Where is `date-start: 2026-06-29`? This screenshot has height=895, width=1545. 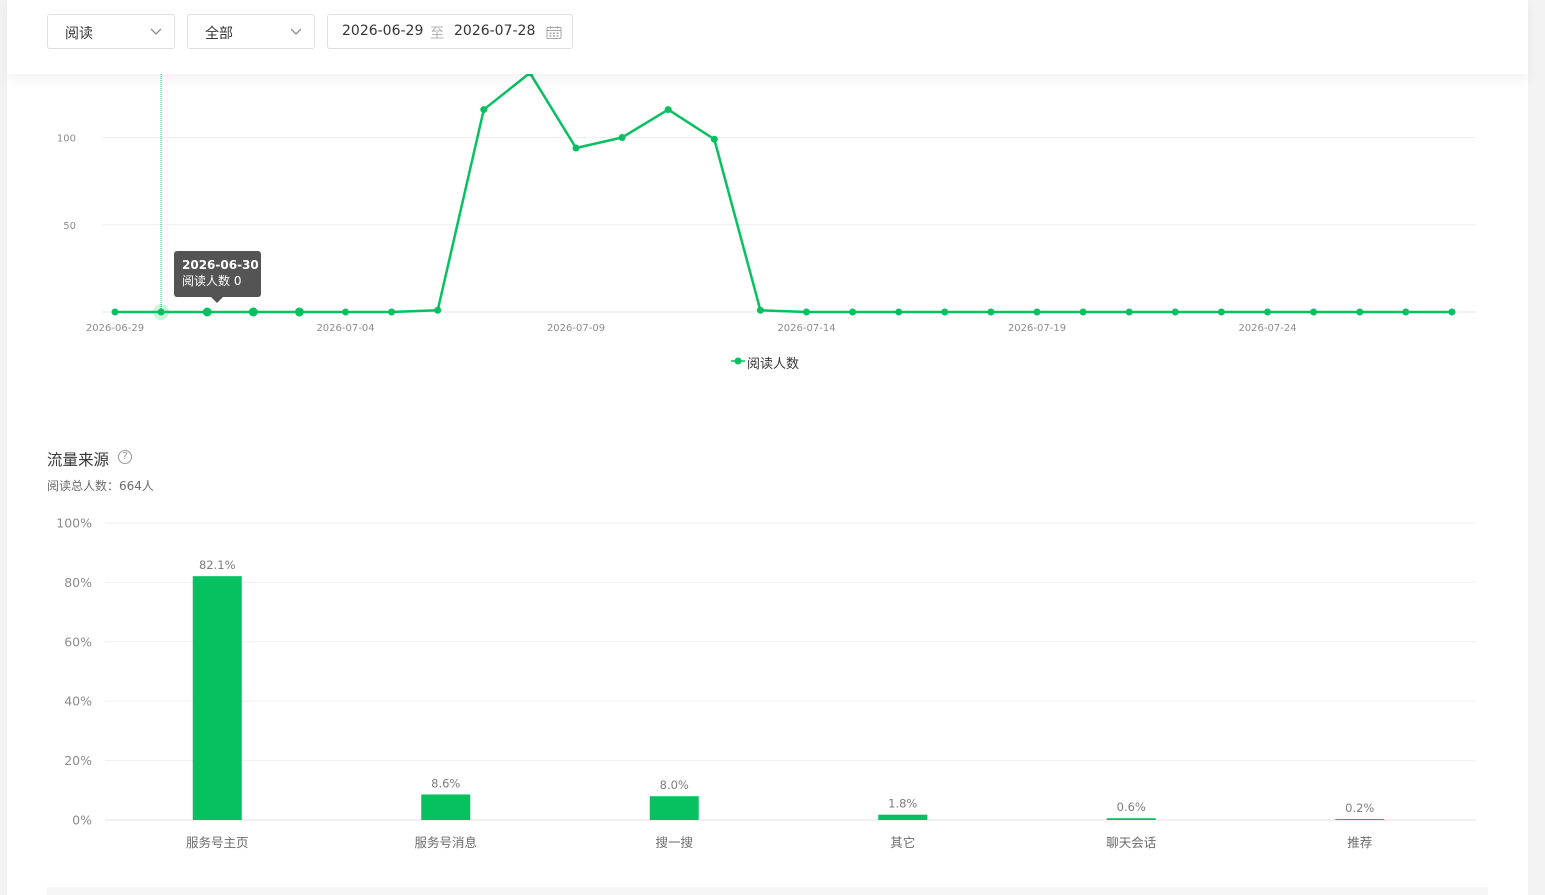
date-start: 2026-06-29 is located at coordinates (382, 31).